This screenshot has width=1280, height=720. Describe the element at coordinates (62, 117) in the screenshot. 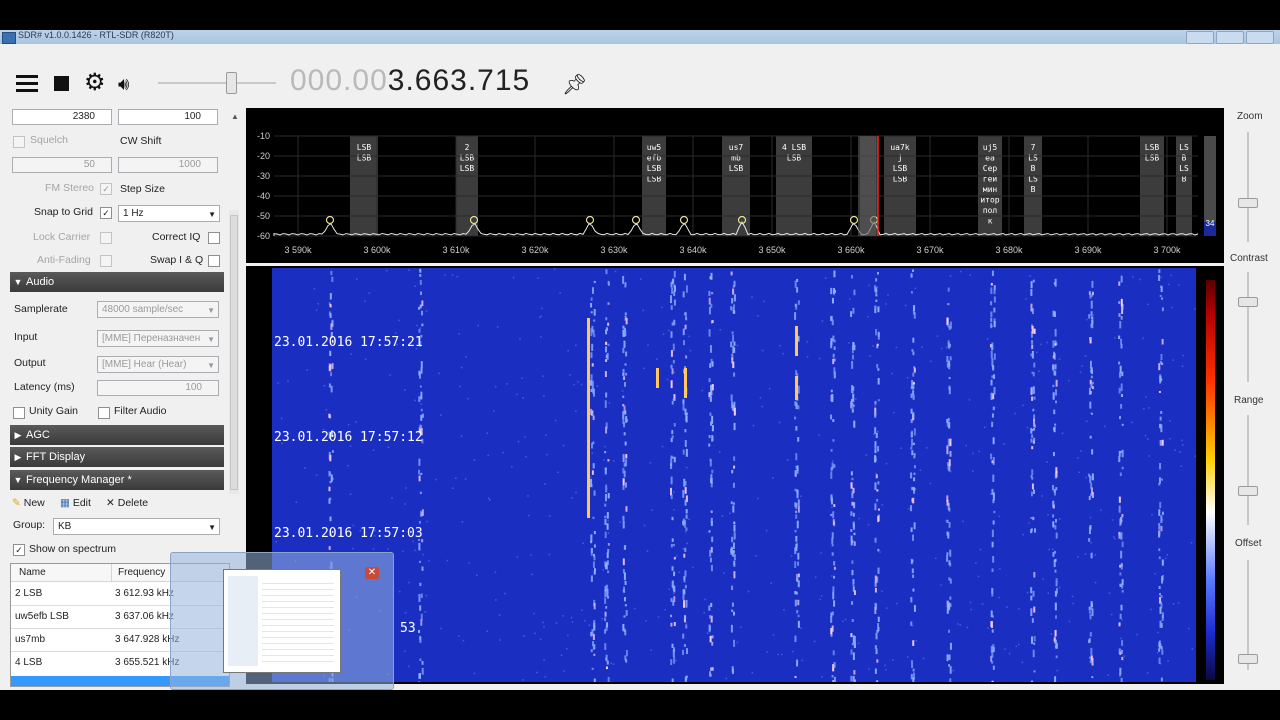

I see `filter-bandwidth-input: 2380` at that location.